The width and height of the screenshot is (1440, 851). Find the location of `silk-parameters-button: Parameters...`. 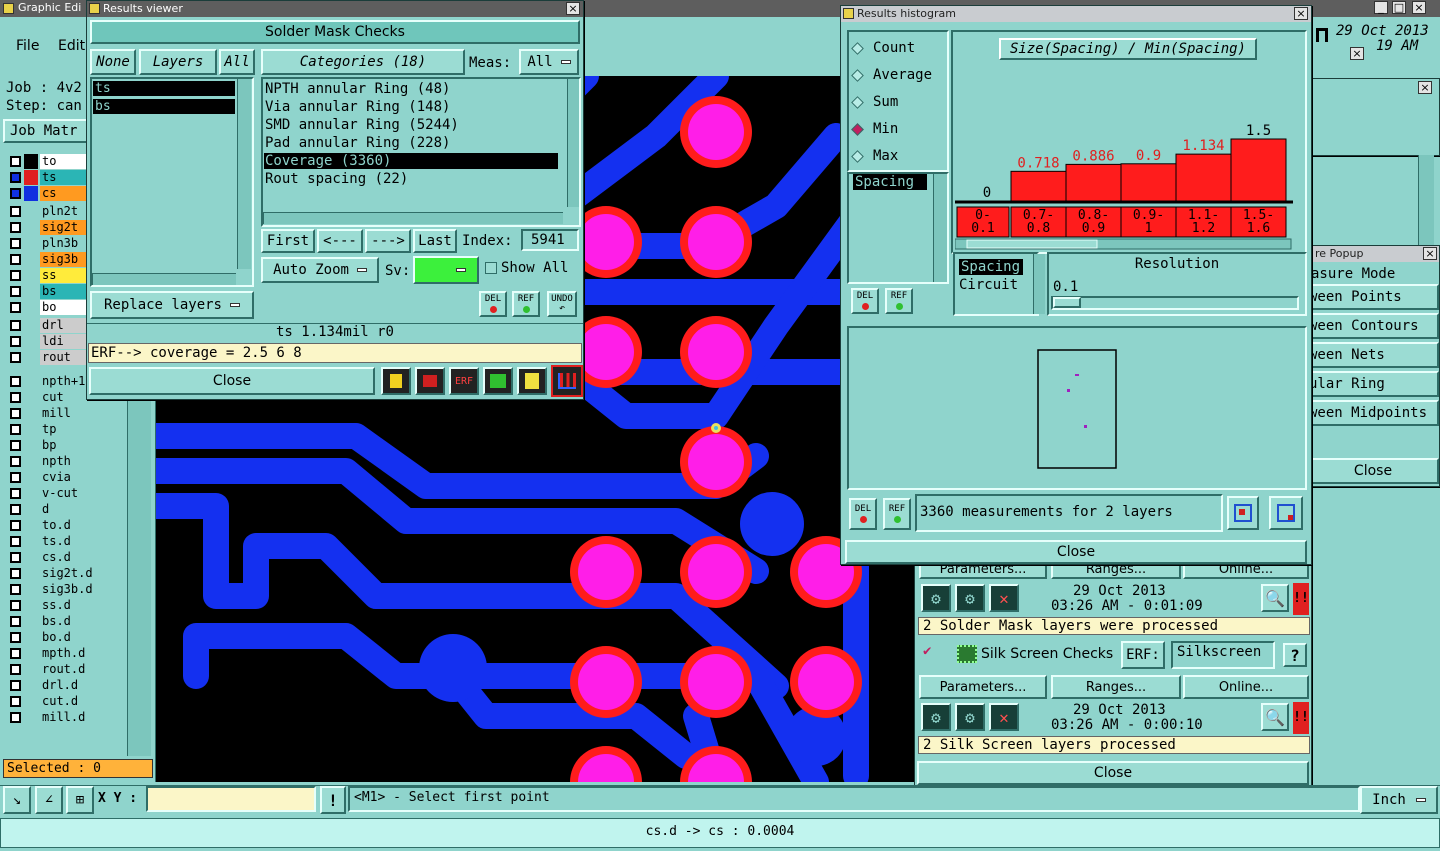

silk-parameters-button: Parameters... is located at coordinates (983, 687).